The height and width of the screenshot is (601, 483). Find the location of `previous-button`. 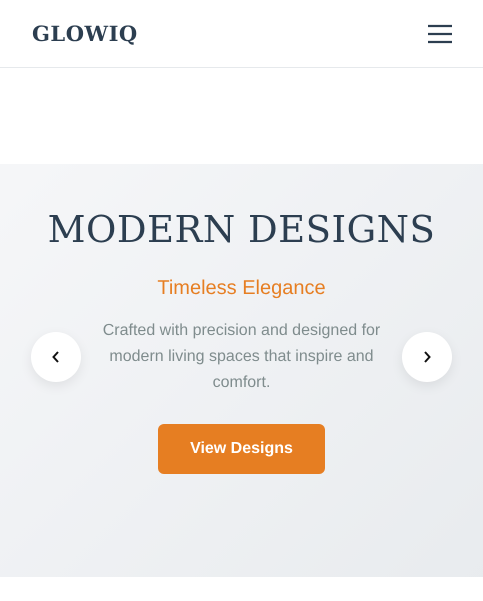

previous-button is located at coordinates (56, 357).